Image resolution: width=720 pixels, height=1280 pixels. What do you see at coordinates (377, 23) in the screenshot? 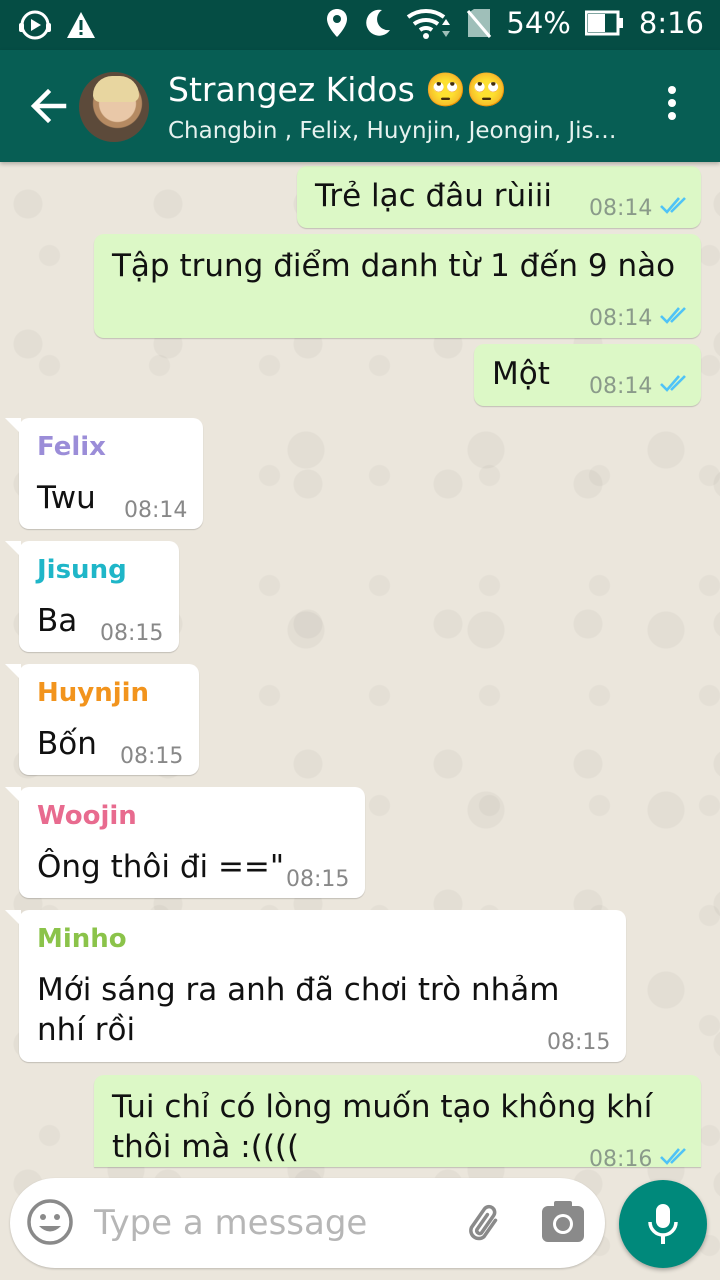
I see `do-not-disturb-moon-icon` at bounding box center [377, 23].